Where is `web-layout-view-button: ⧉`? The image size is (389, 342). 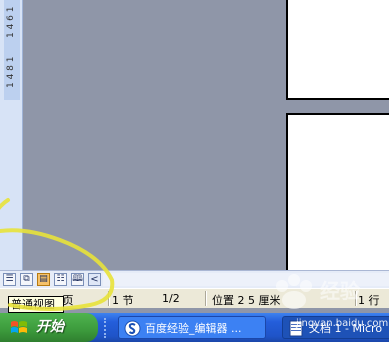
web-layout-view-button: ⧉ is located at coordinates (26, 279).